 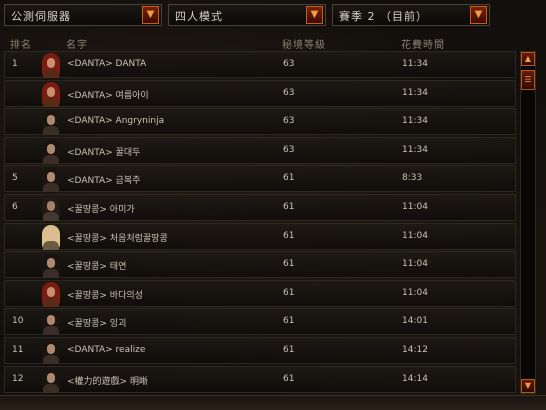 What do you see at coordinates (260, 64) in the screenshot?
I see `table-row: 1 <DANTA> DANTA 63 11:34` at bounding box center [260, 64].